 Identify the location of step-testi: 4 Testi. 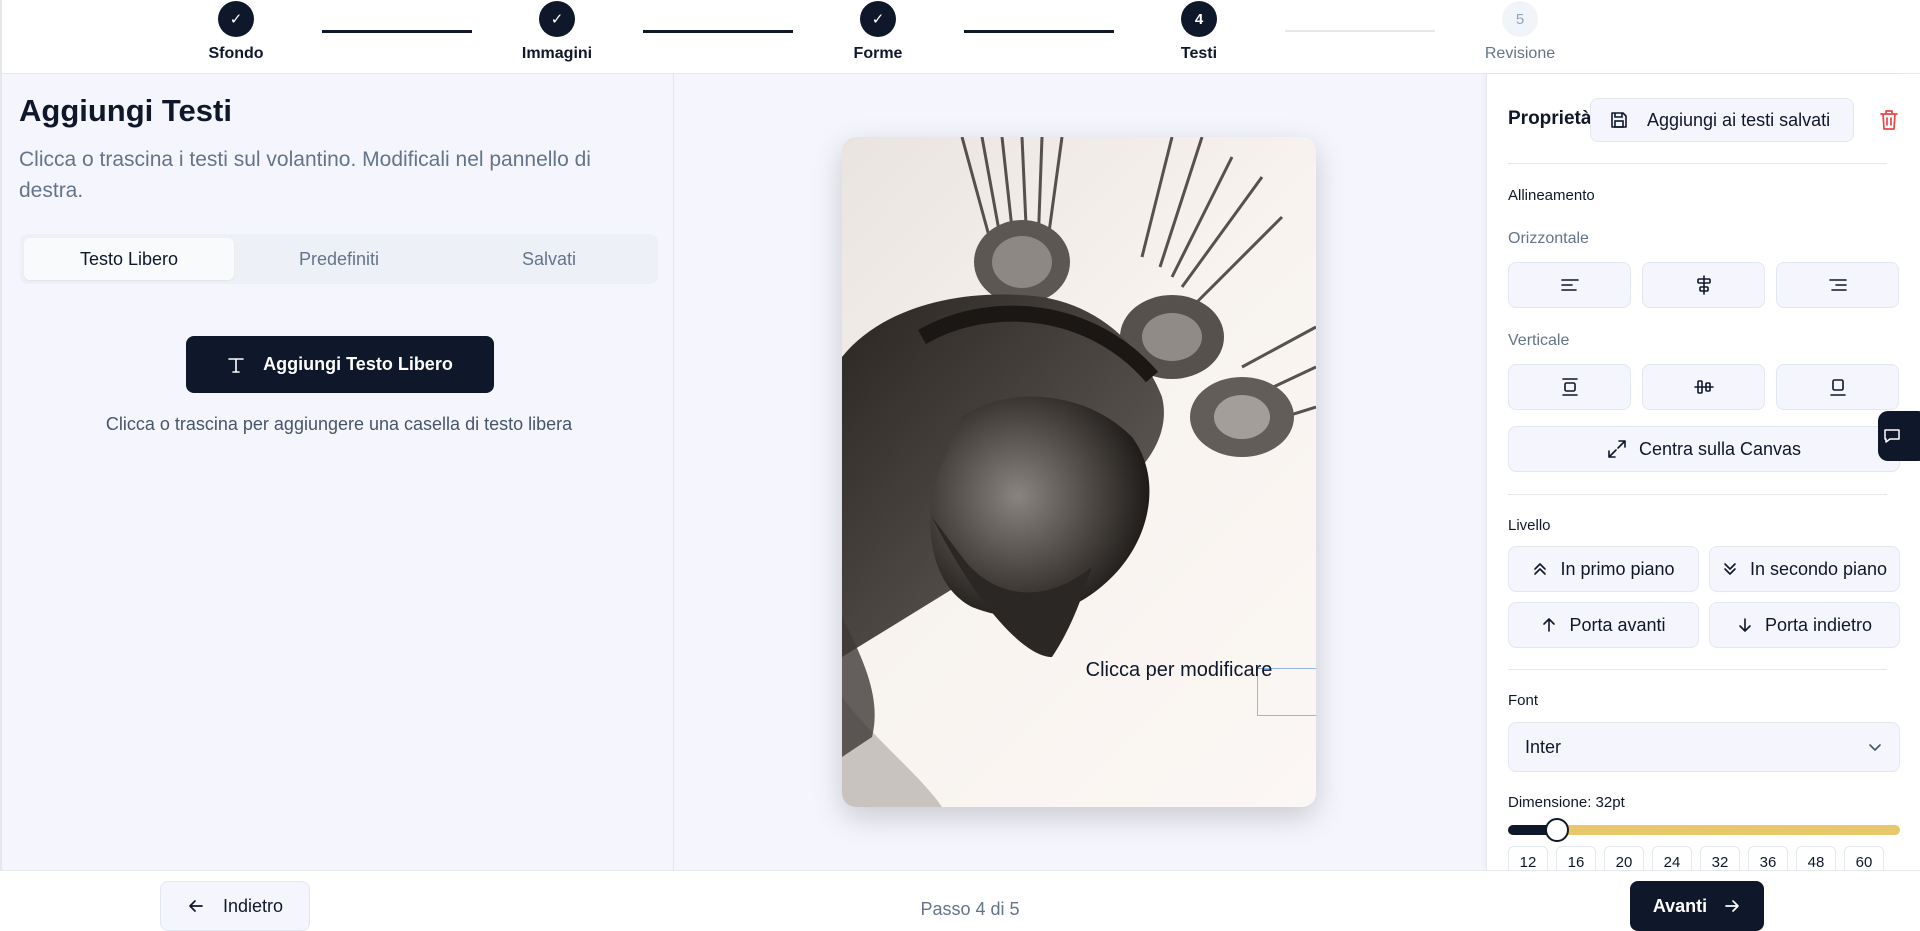
(1199, 31).